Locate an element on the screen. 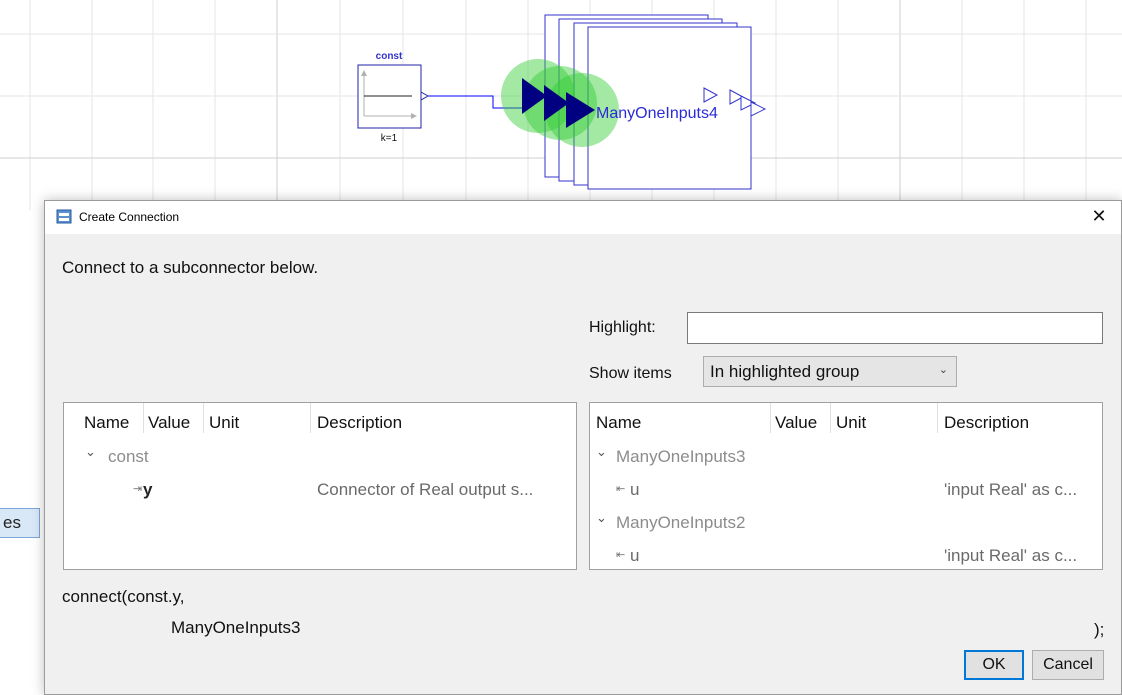 The width and height of the screenshot is (1122, 695). tree-group-label: ManyOneInputs3 is located at coordinates (681, 456).